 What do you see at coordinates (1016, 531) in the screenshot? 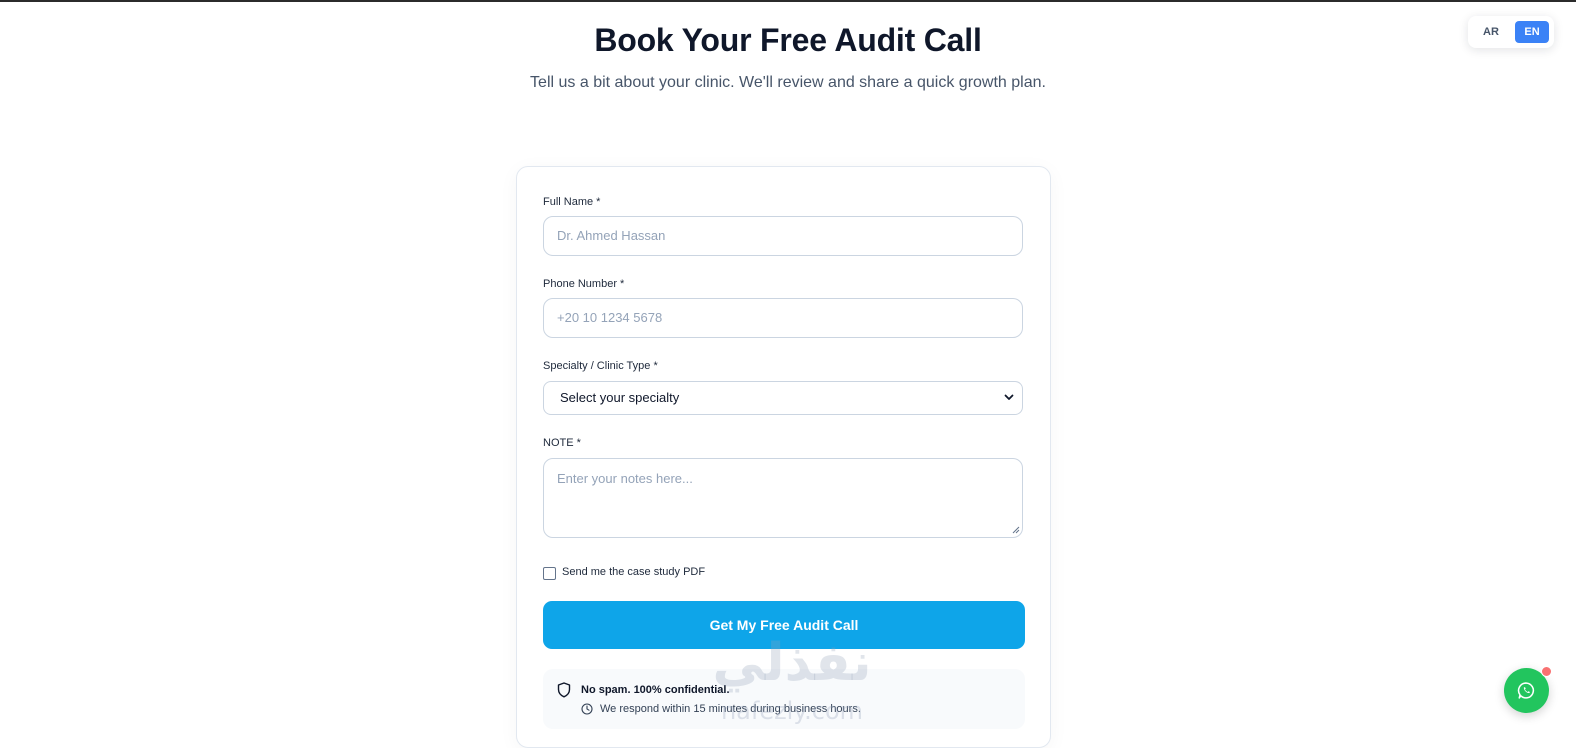
I see `resize-handle-icon` at bounding box center [1016, 531].